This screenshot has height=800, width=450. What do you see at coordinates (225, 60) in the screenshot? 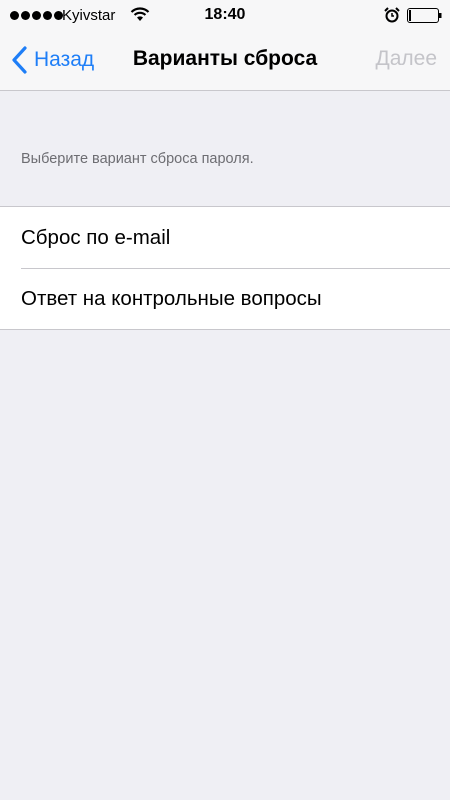
I see `navigation-bar: Назад Варианты сброса Далее` at bounding box center [225, 60].